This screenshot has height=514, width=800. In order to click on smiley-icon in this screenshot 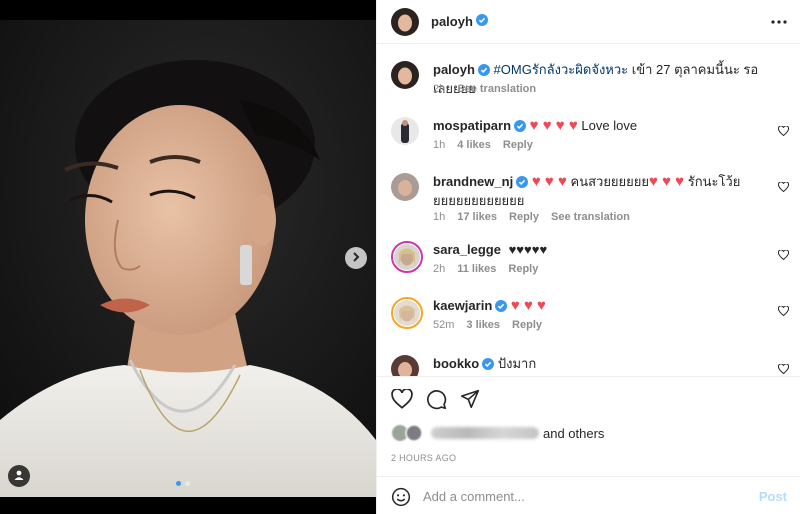, I will do `click(401, 498)`.